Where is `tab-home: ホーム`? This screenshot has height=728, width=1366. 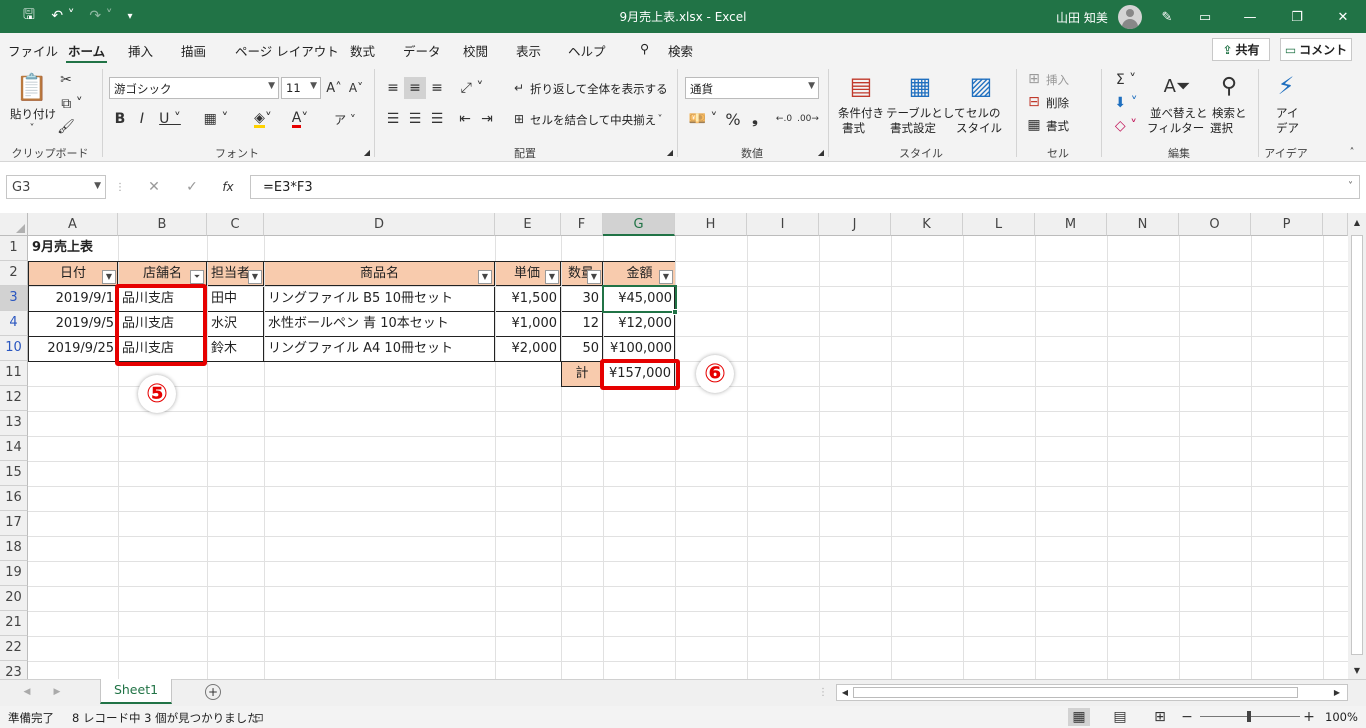
tab-home: ホーム is located at coordinates (86, 52).